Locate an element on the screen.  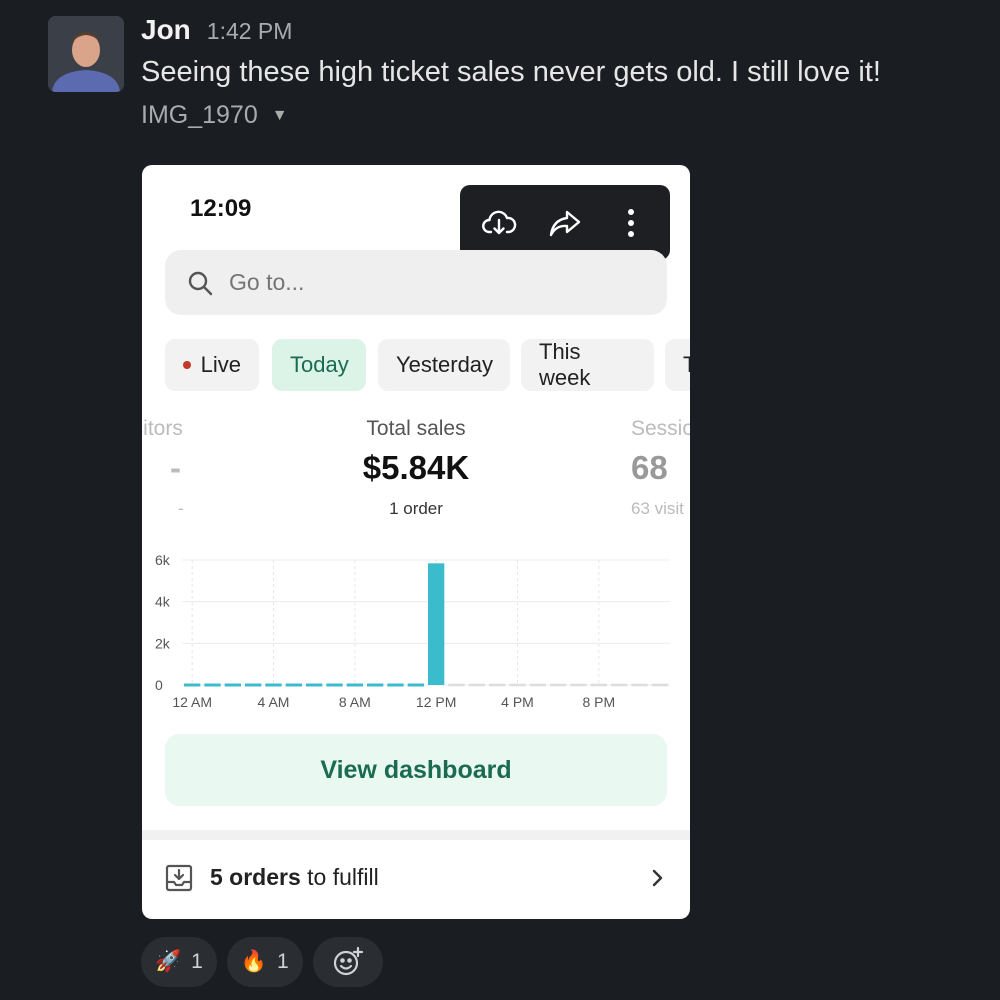
reaction-fire: 🔥 1 is located at coordinates (264, 962).